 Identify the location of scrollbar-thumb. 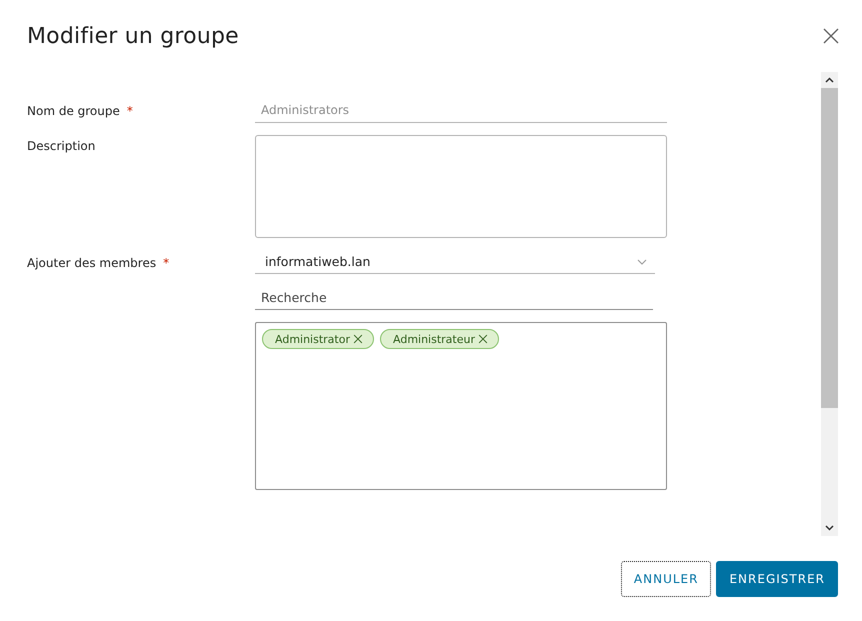
(829, 248).